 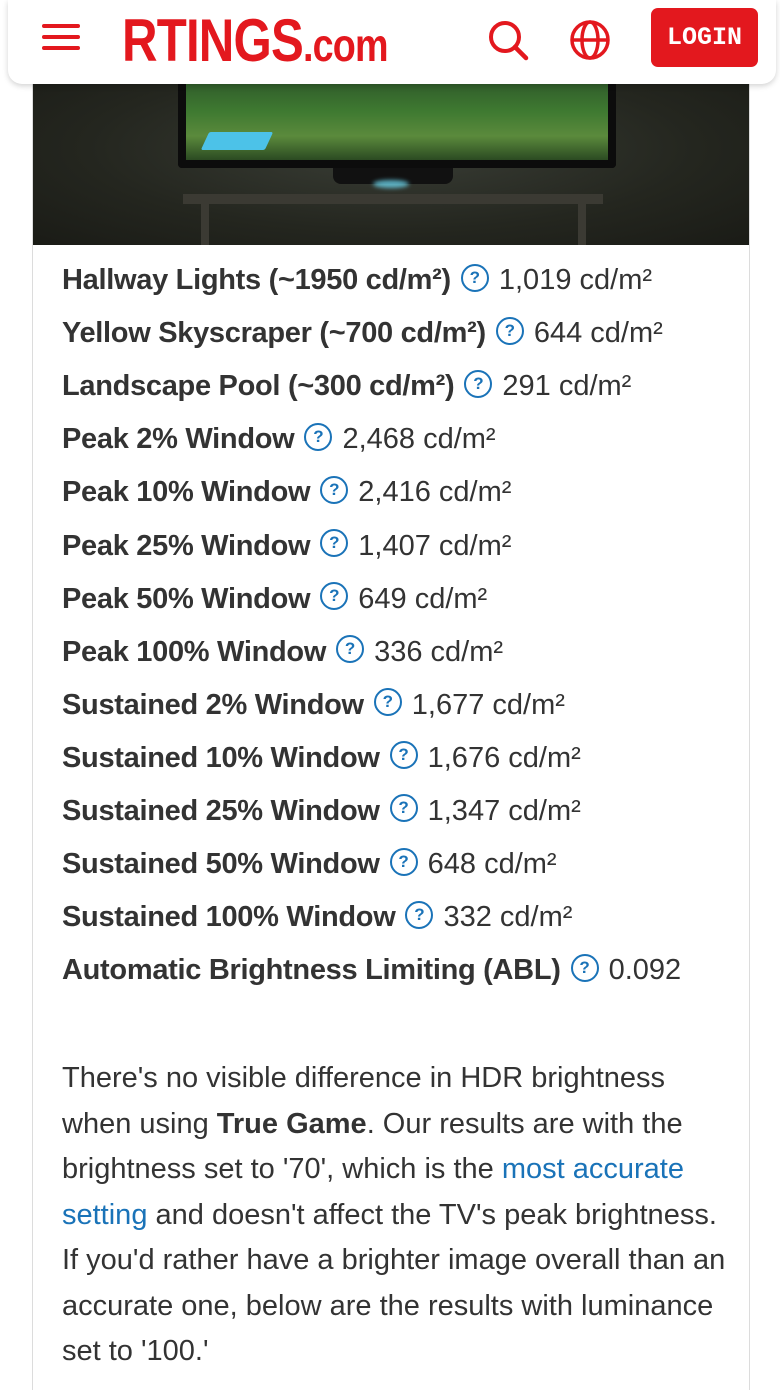 I want to click on result-value: 644 cd/m², so click(x=598, y=333).